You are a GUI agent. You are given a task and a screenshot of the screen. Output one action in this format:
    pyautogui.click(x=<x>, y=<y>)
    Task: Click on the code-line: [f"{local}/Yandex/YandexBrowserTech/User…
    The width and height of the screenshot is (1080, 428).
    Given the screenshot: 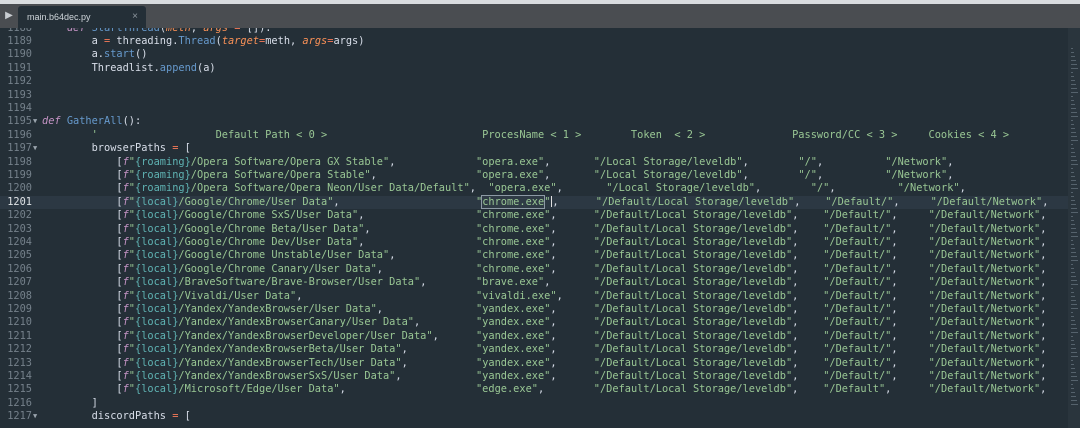 What is the action you would take?
    pyautogui.click(x=544, y=363)
    